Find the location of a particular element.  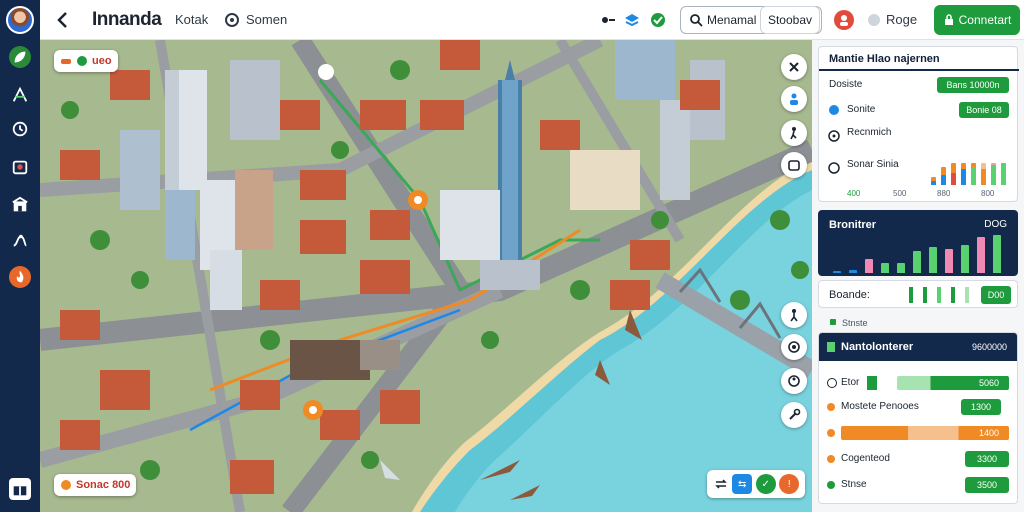

hiking-button is located at coordinates (794, 315).